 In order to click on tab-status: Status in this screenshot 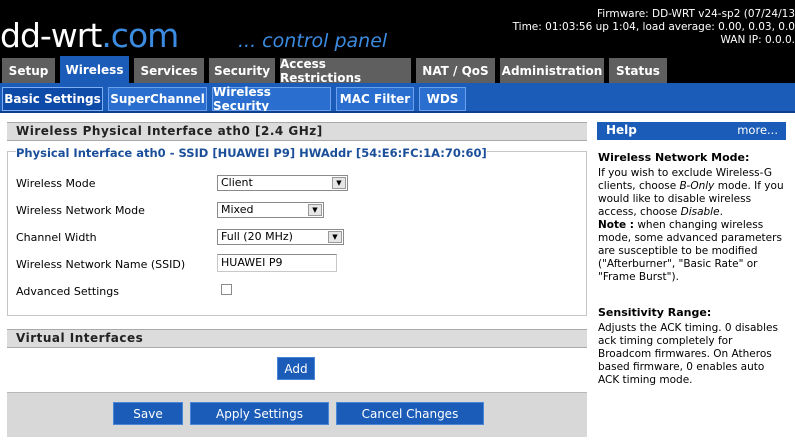, I will do `click(638, 70)`.